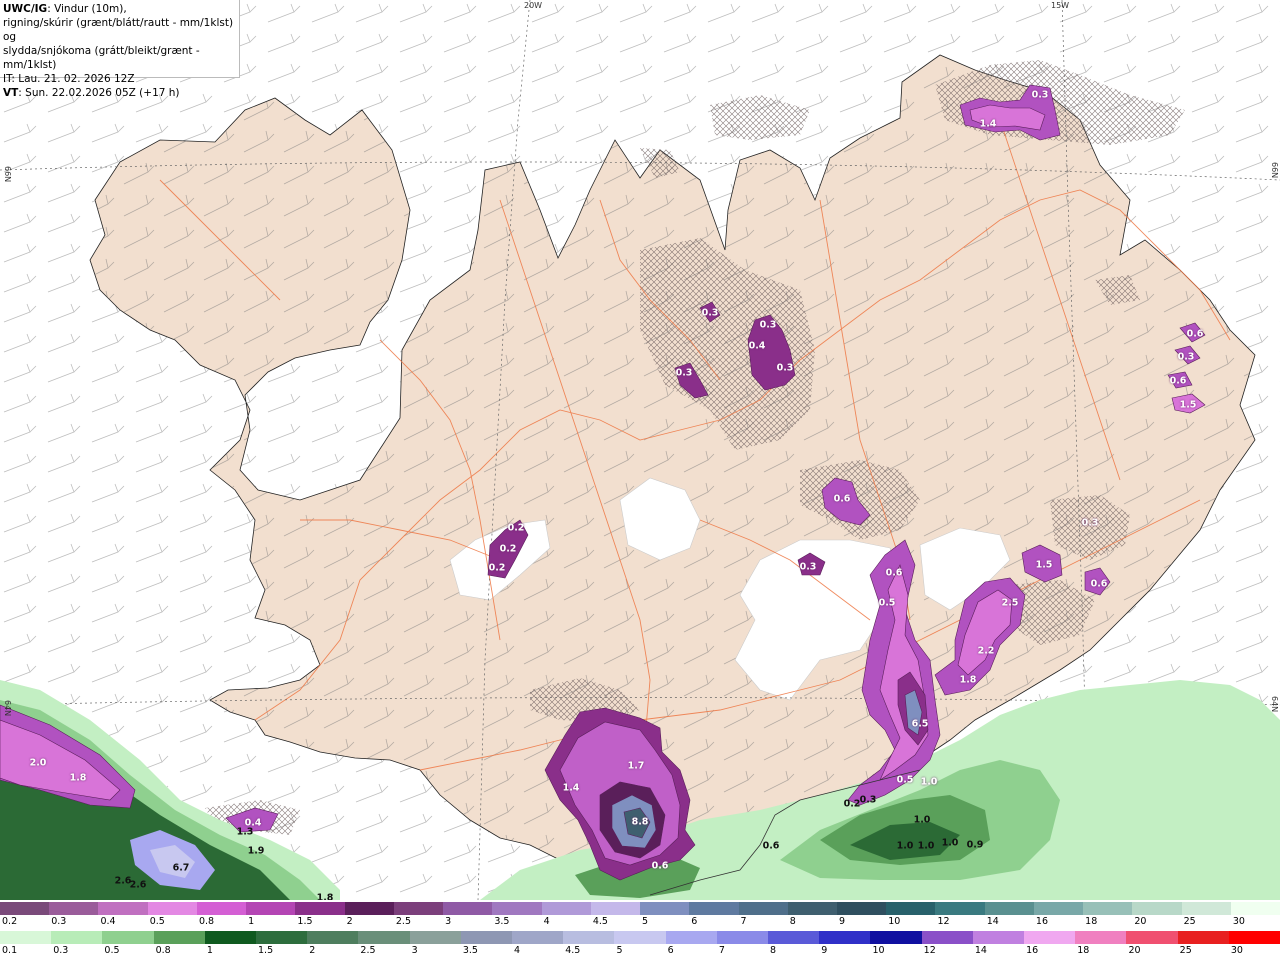 The image size is (1280, 961). Describe the element at coordinates (312, 950) in the screenshot. I see `rain-colorbar-label: 2` at that location.